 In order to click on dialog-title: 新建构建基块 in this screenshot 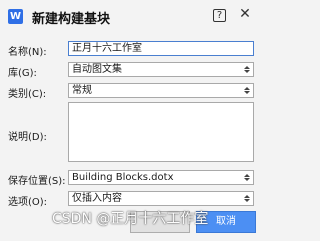, I will do `click(71, 19)`.